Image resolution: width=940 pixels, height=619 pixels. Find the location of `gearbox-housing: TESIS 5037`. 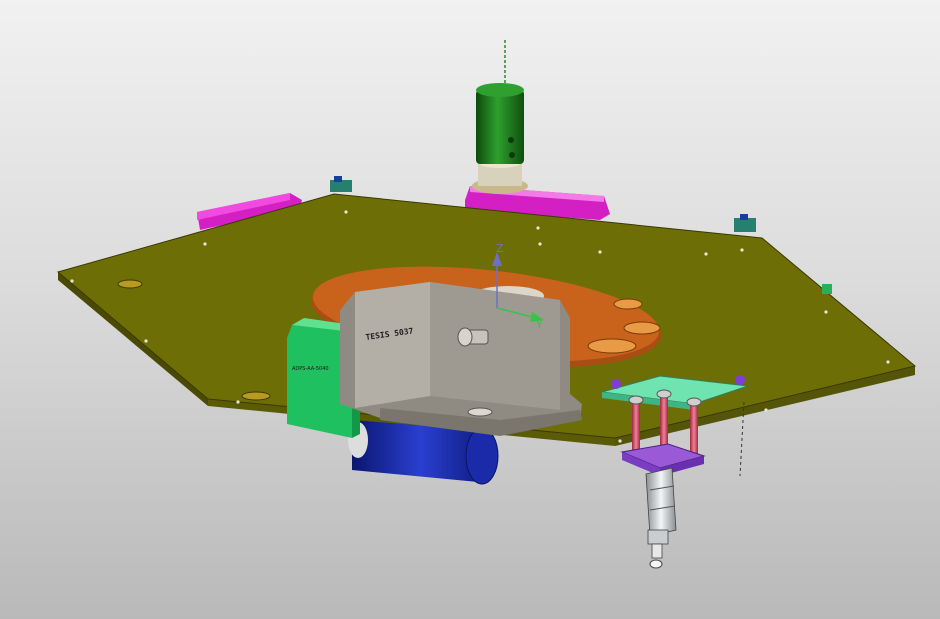

gearbox-housing: TESIS 5037 is located at coordinates (461, 359).